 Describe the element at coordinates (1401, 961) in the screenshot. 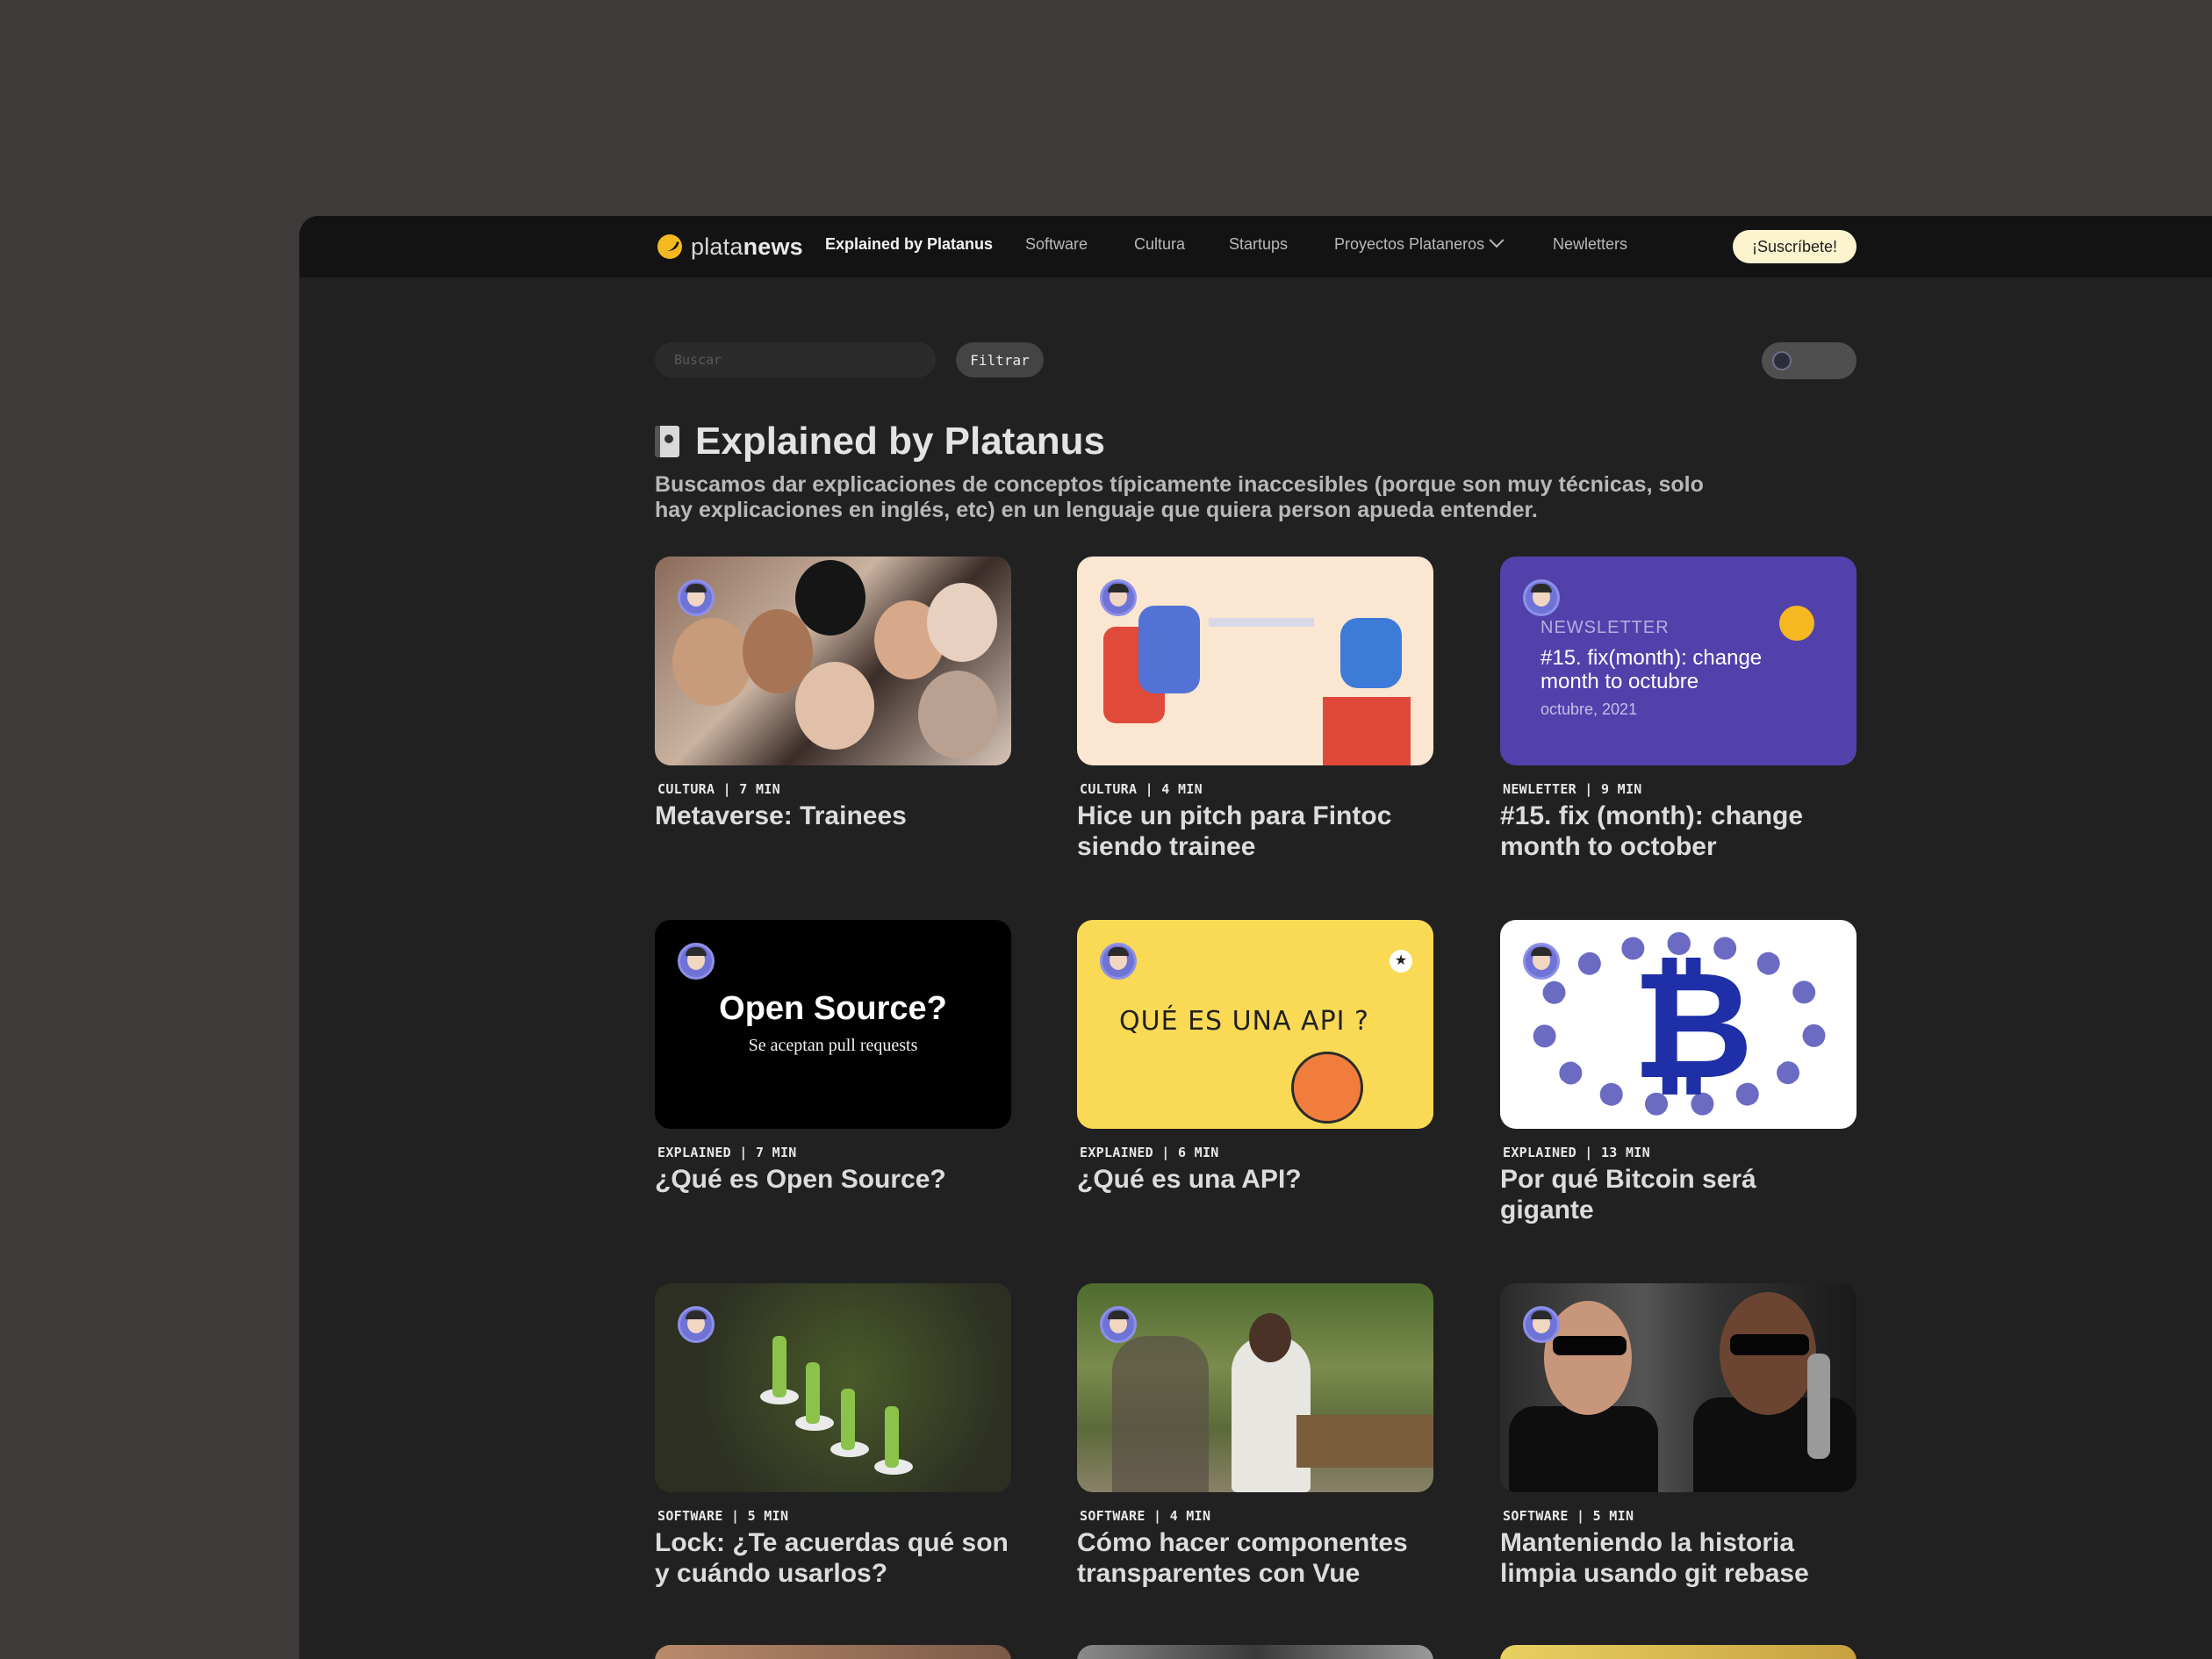

I see `star-icon: ★` at that location.